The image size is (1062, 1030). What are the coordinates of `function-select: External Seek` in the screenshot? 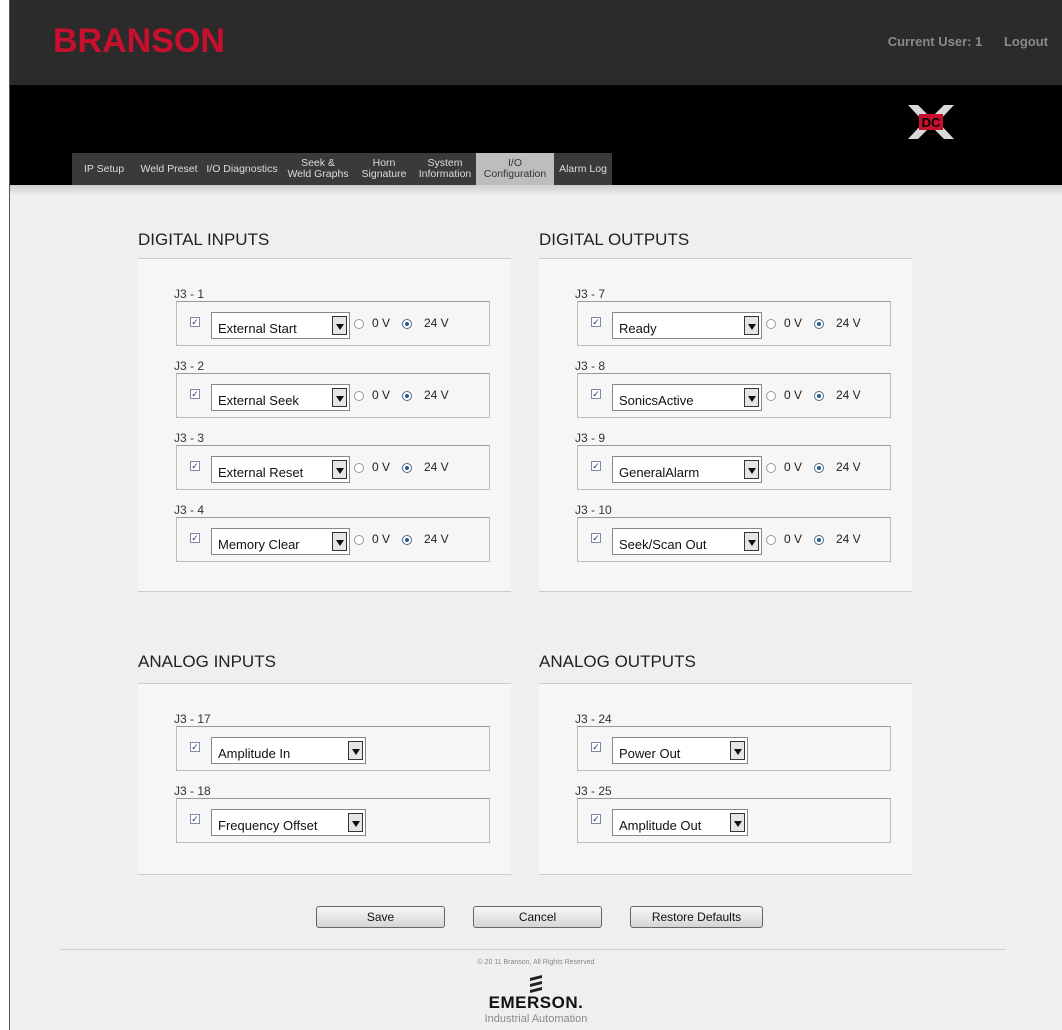 It's located at (280, 397).